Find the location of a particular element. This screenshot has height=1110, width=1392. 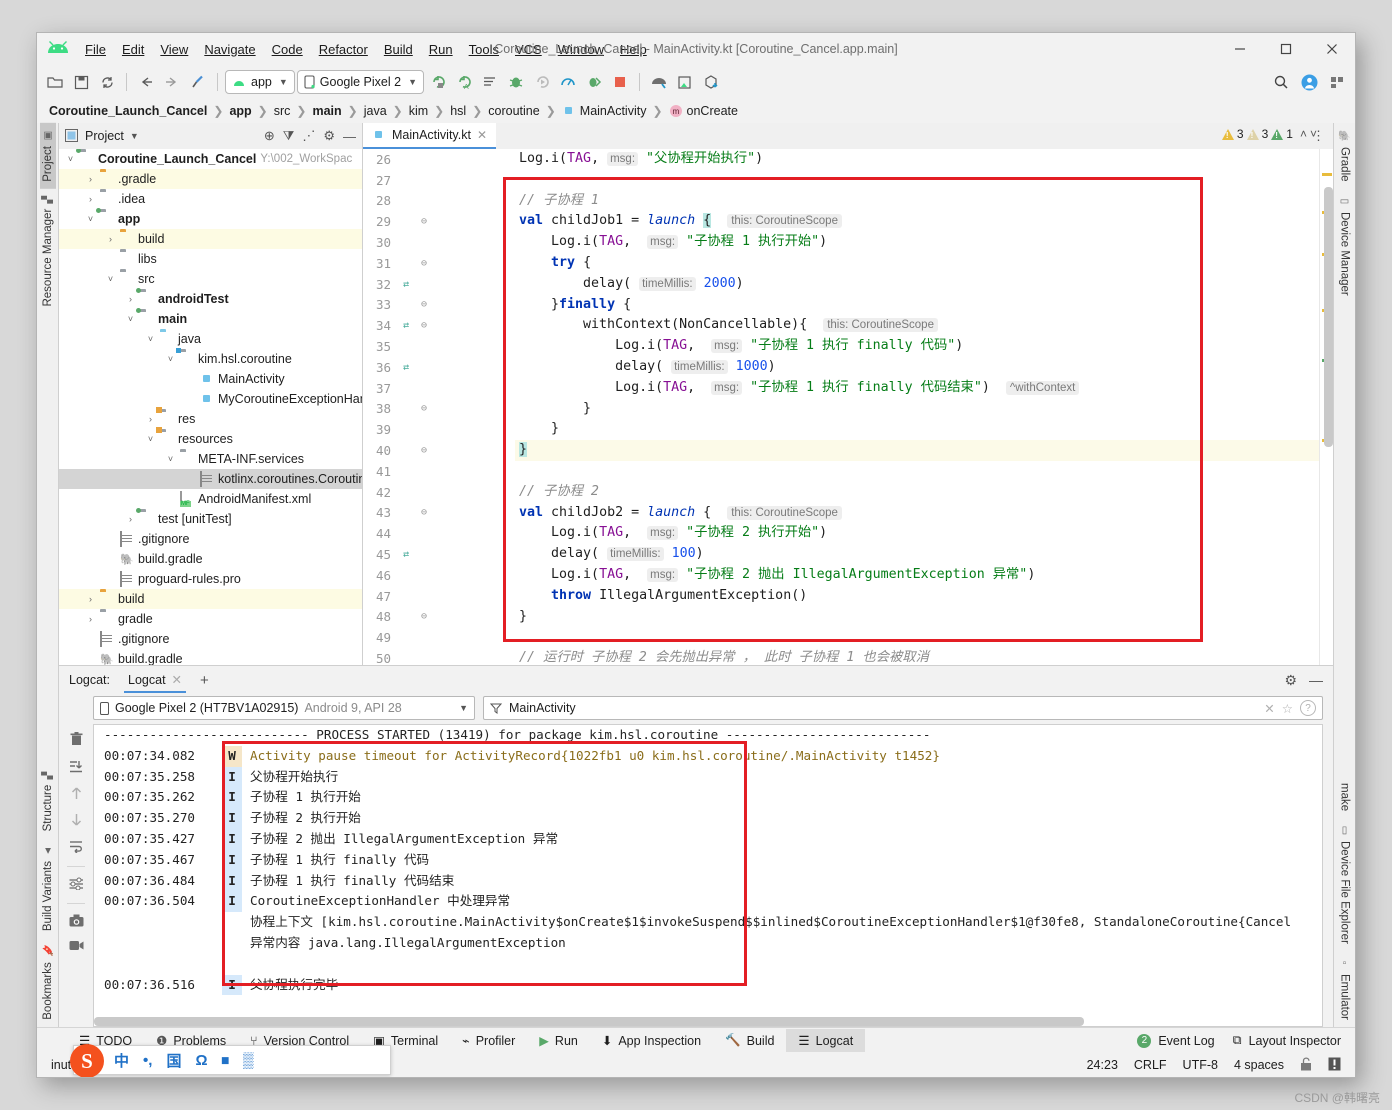

tool-window-run: ▶ Run is located at coordinates (558, 1040).